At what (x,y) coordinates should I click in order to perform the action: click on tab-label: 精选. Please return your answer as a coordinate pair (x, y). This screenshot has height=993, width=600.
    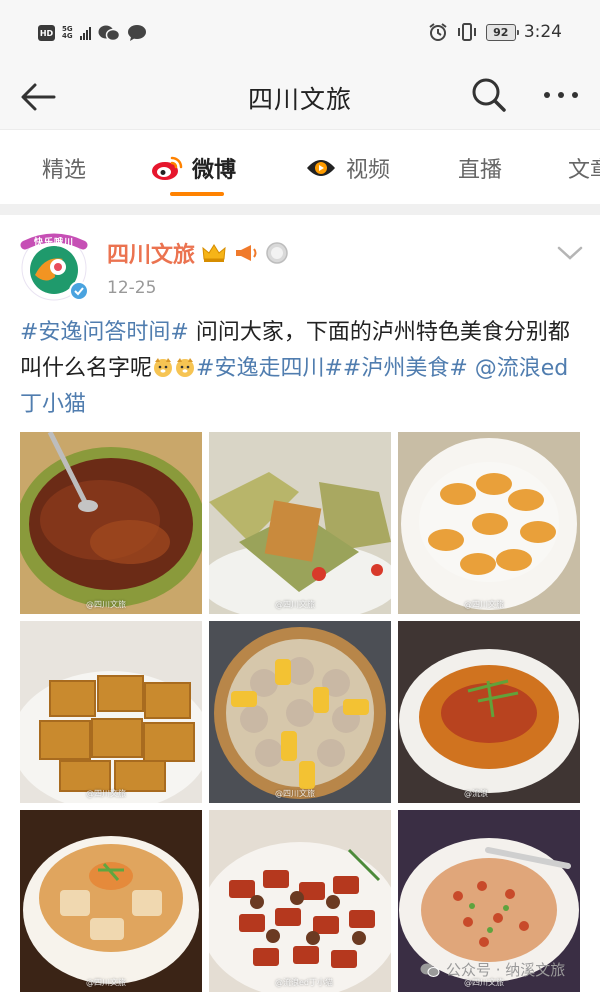
    Looking at the image, I should click on (64, 170).